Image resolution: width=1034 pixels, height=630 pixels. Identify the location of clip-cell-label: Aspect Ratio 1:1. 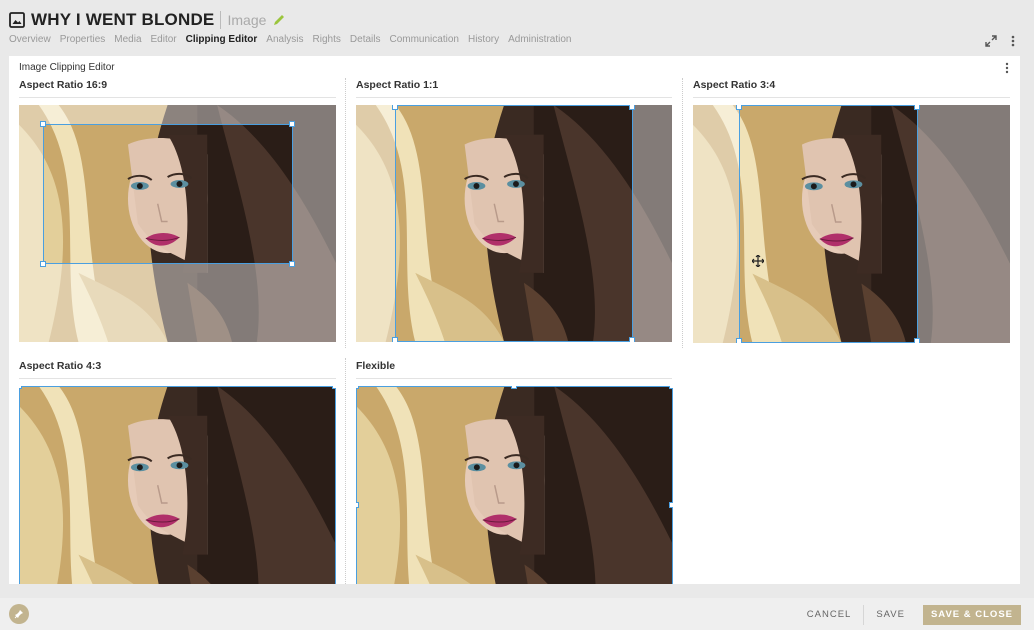
(397, 85).